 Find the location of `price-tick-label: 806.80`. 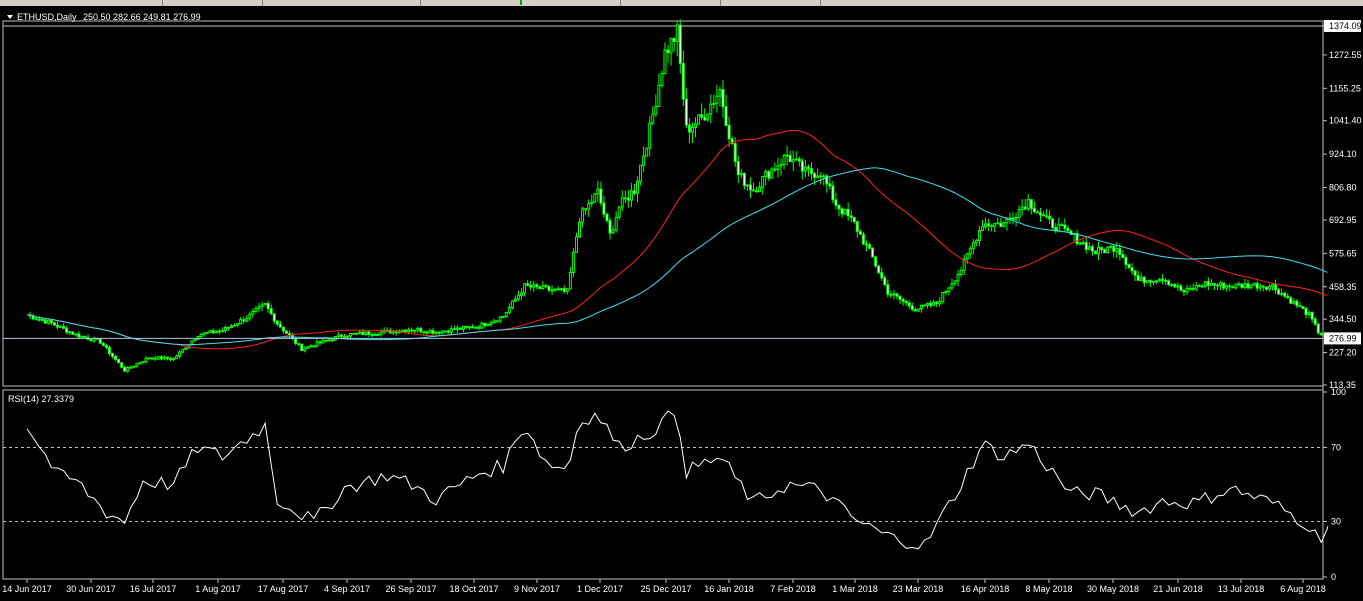

price-tick-label: 806.80 is located at coordinates (1343, 188).